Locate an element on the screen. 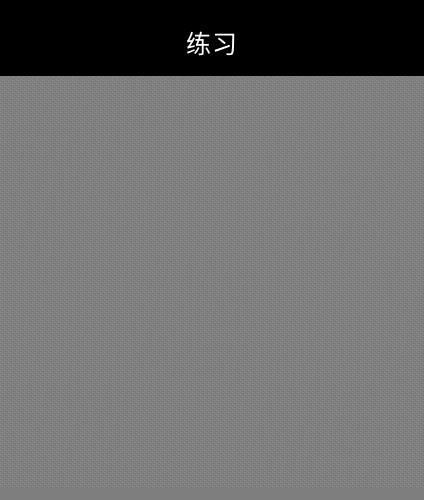 The width and height of the screenshot is (424, 500). page-title: 练习 is located at coordinates (211, 44).